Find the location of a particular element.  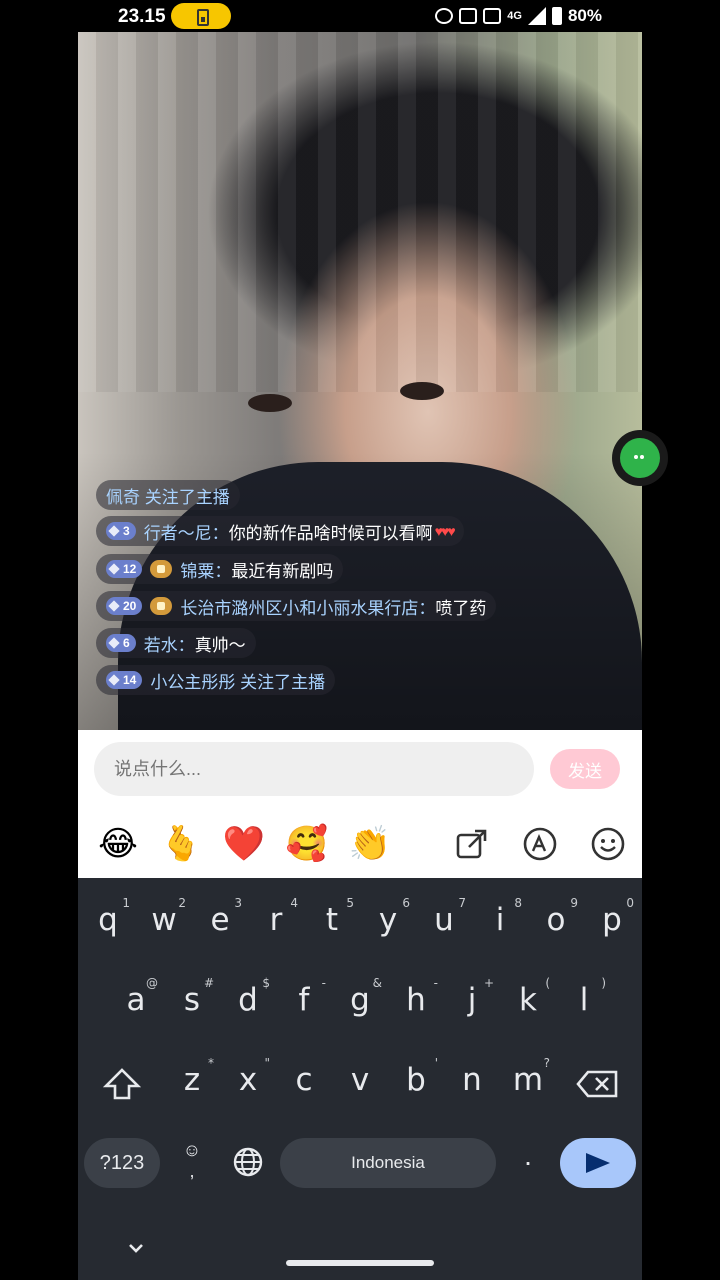

level-badge: 12 is located at coordinates (124, 569).